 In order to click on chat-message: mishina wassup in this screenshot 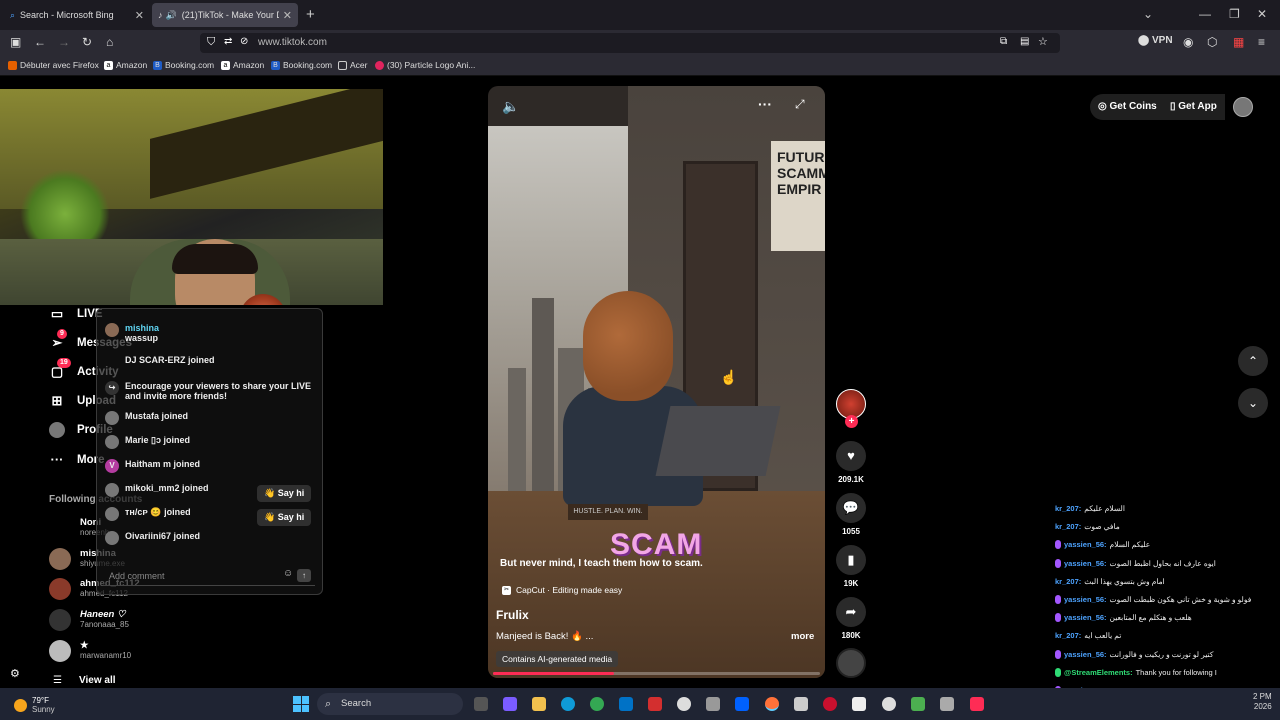, I will do `click(132, 333)`.